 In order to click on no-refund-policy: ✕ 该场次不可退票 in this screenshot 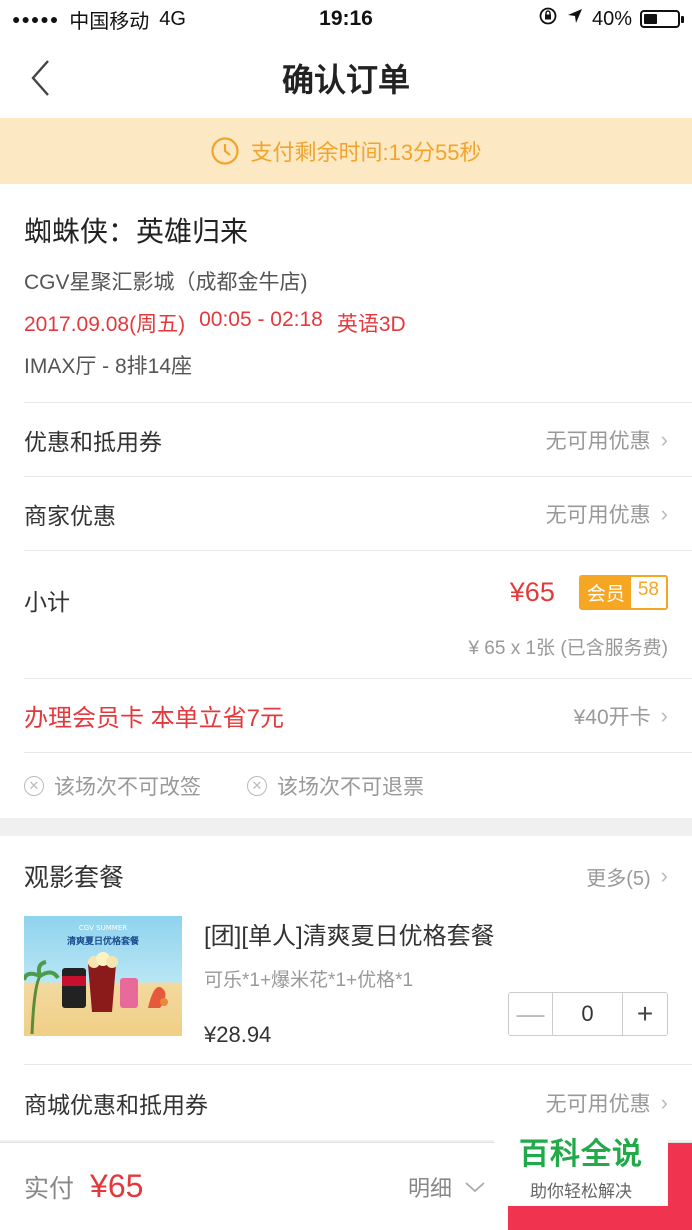, I will do `click(335, 786)`.